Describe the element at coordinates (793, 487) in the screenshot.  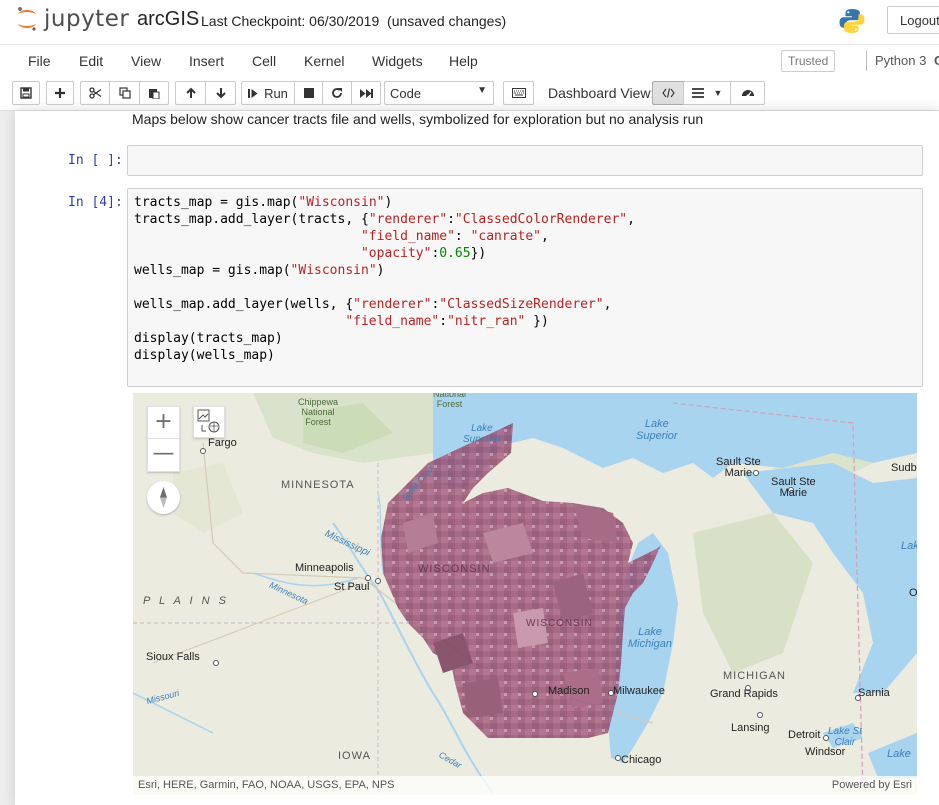
I see `map-label-sault-ste-marie-2: Sault Ste Marie` at that location.